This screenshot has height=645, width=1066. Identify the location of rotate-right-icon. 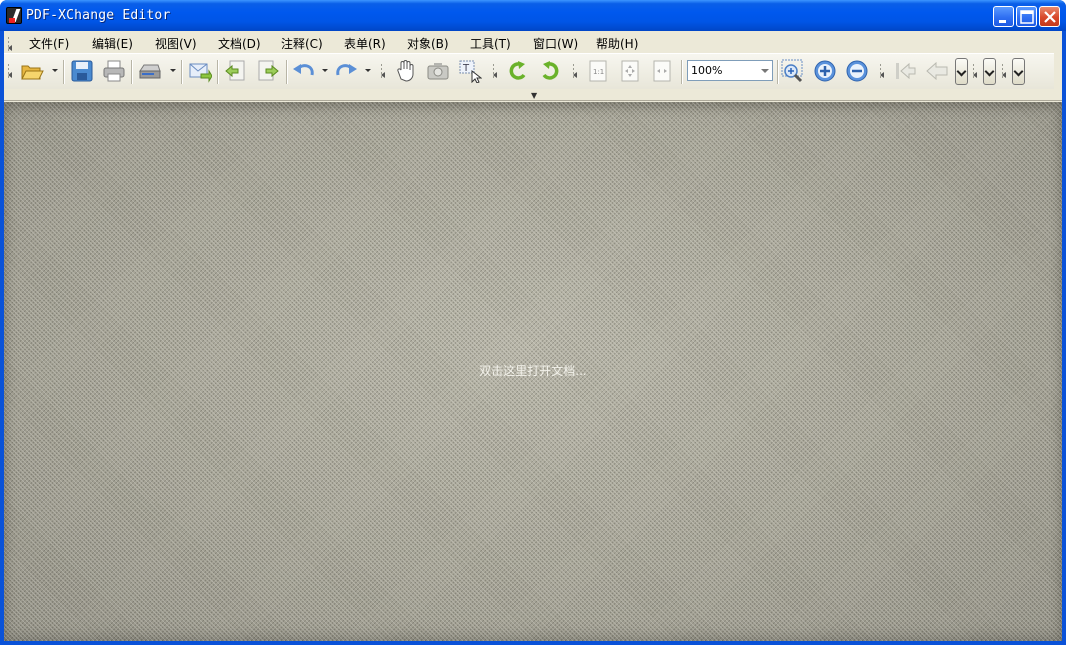
(550, 70).